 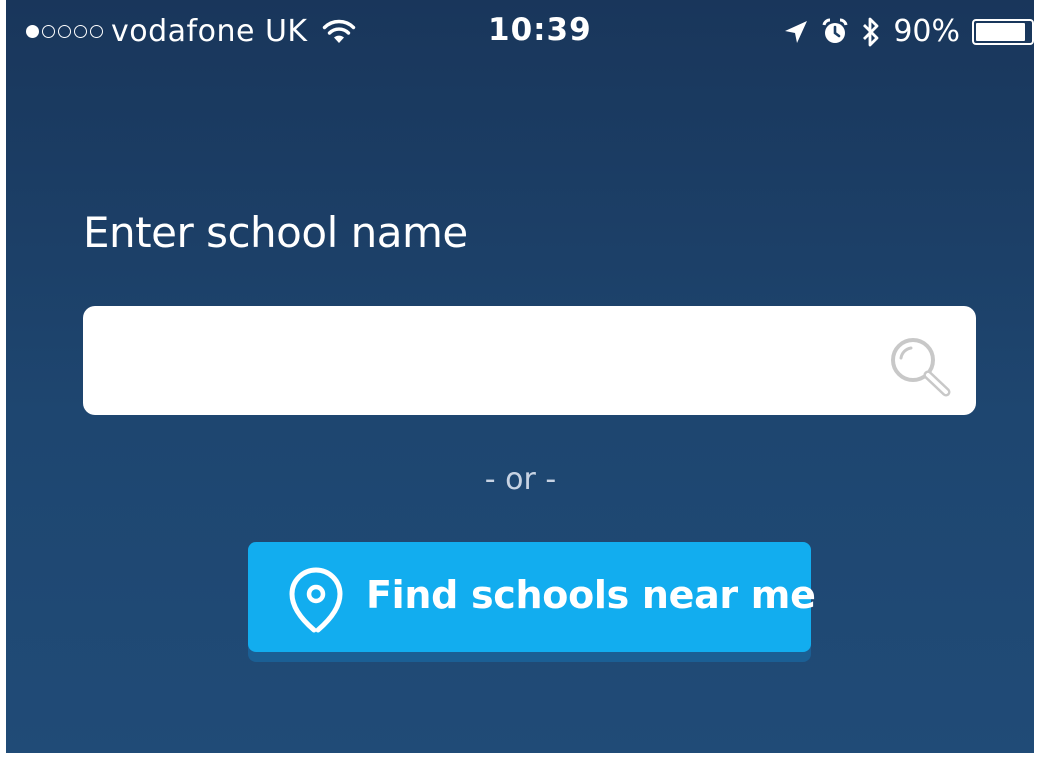 I want to click on find-schools-near-me-button: Find schools near me, so click(x=532, y=597).